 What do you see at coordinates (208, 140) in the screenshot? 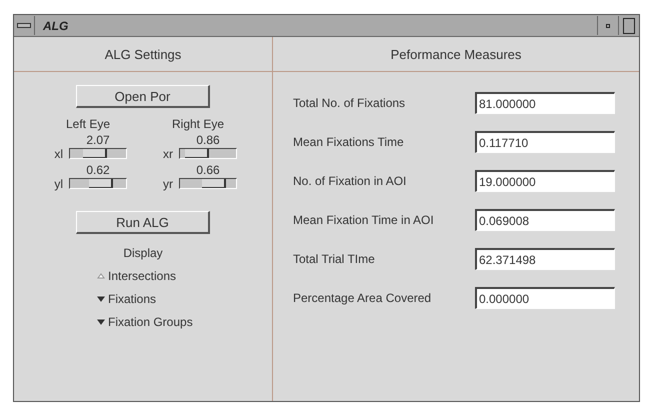
I see `slider-reading: 0.86` at bounding box center [208, 140].